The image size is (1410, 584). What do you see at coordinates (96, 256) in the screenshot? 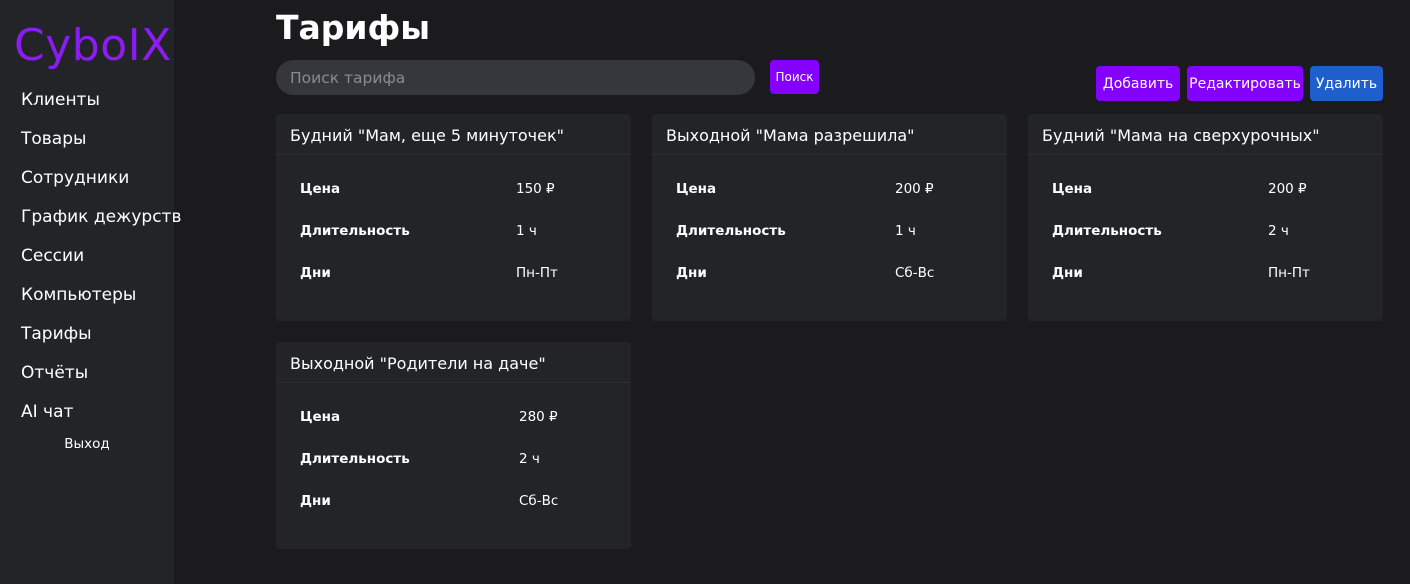
I see `sidebar-item-sessions: Сессии` at bounding box center [96, 256].